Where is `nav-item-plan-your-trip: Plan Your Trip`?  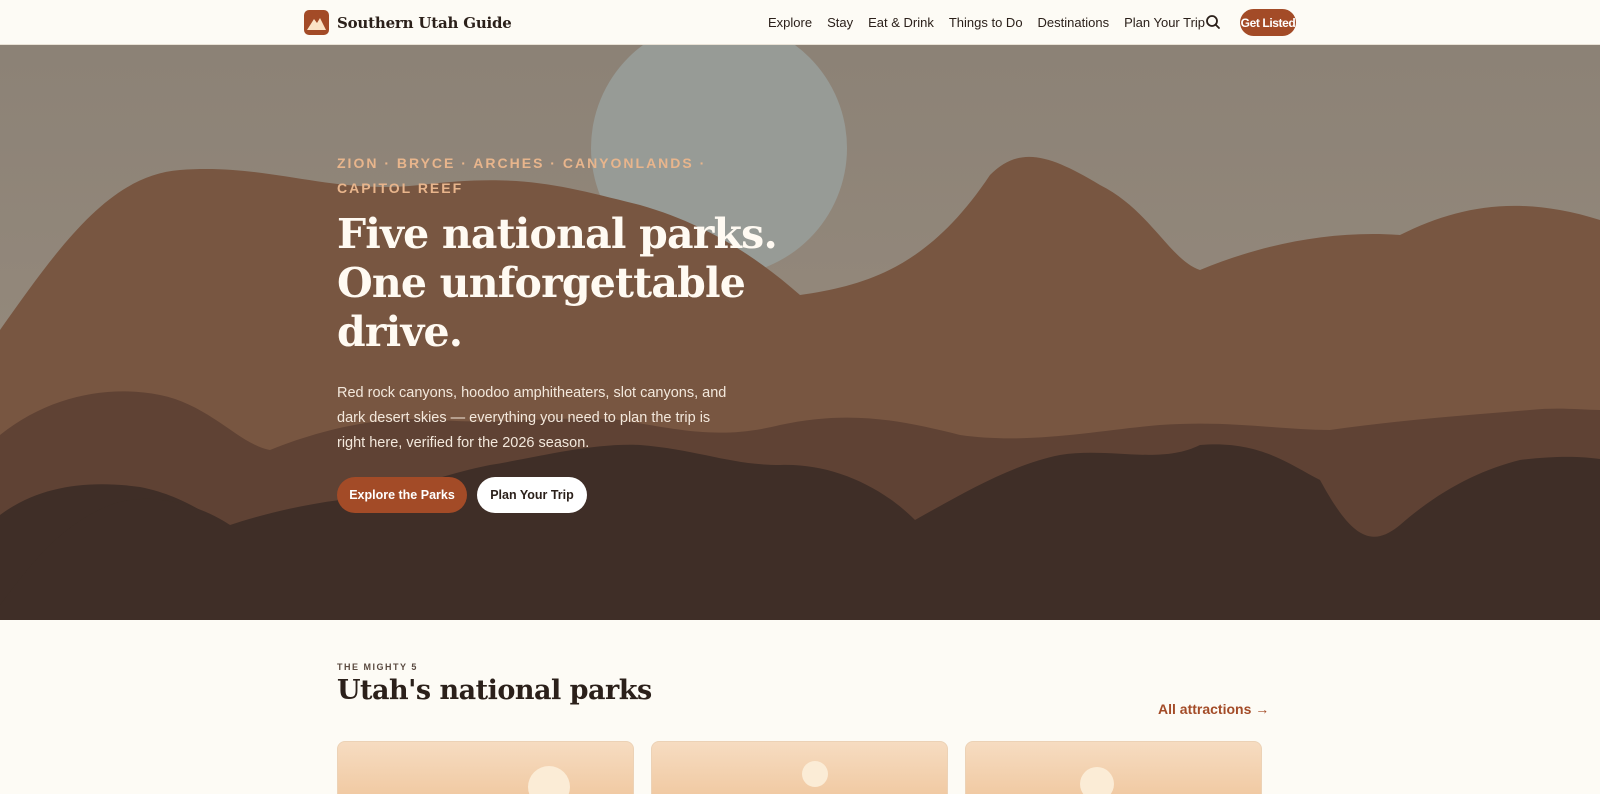 nav-item-plan-your-trip: Plan Your Trip is located at coordinates (1164, 22).